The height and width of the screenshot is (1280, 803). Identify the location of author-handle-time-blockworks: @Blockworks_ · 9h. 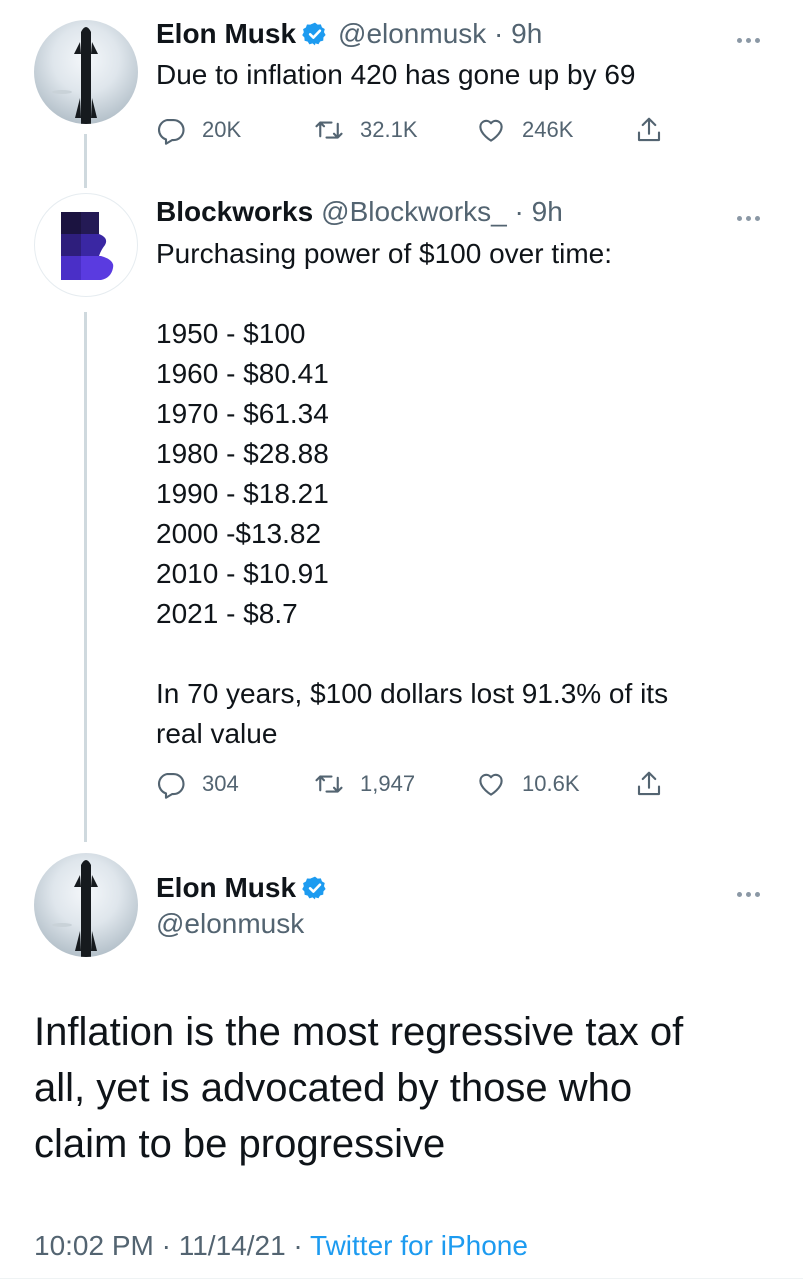
(442, 212).